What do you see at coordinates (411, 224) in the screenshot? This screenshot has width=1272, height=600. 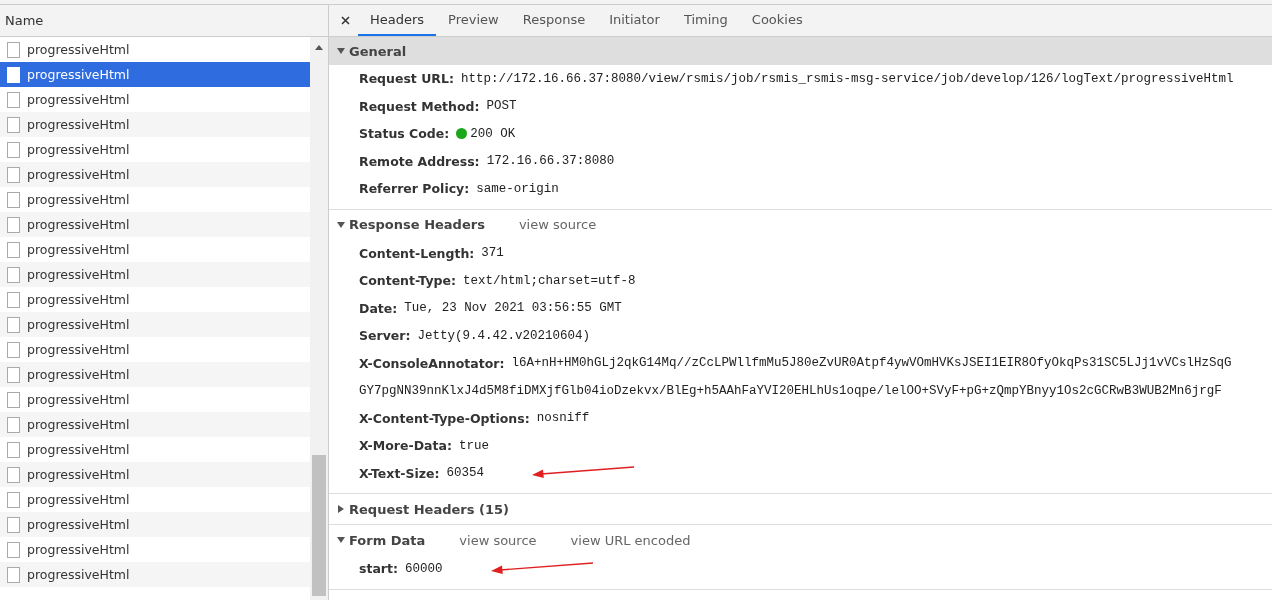 I see `section-toggle: Response Headers` at bounding box center [411, 224].